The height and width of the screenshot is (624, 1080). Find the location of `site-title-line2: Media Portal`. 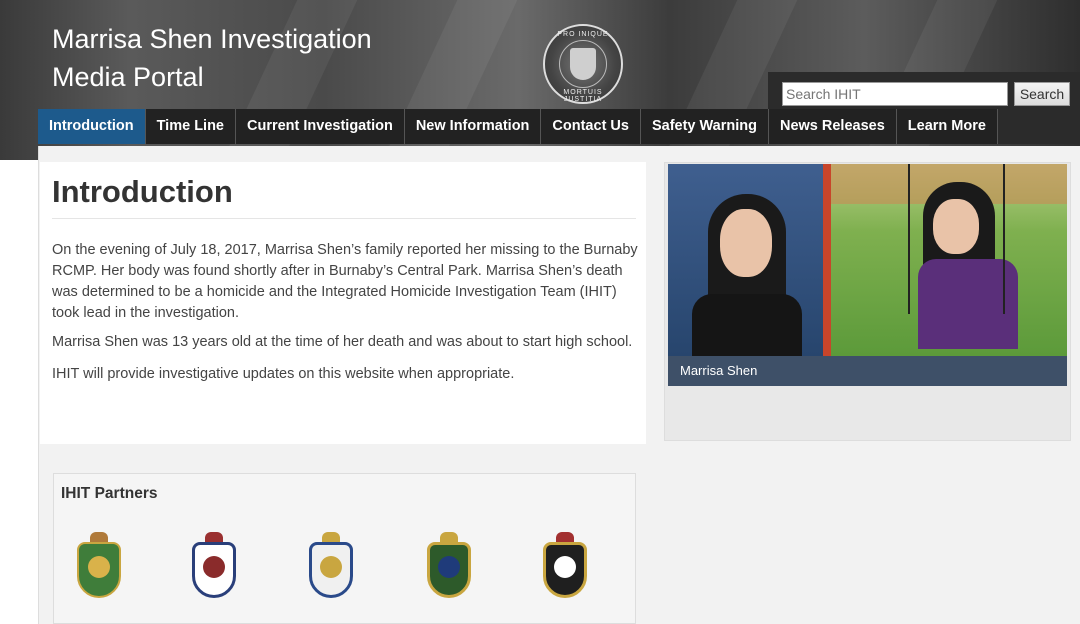

site-title-line2: Media Portal is located at coordinates (128, 77).